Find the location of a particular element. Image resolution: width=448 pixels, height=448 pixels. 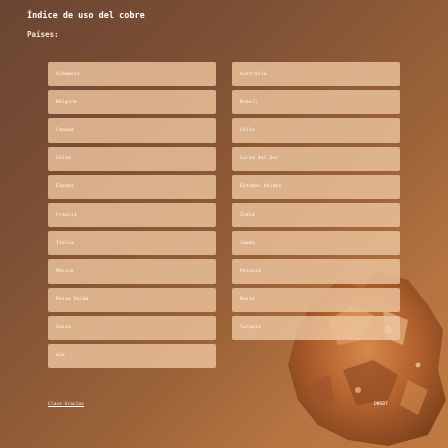

footer-link: Clase Gracias is located at coordinates (66, 404).